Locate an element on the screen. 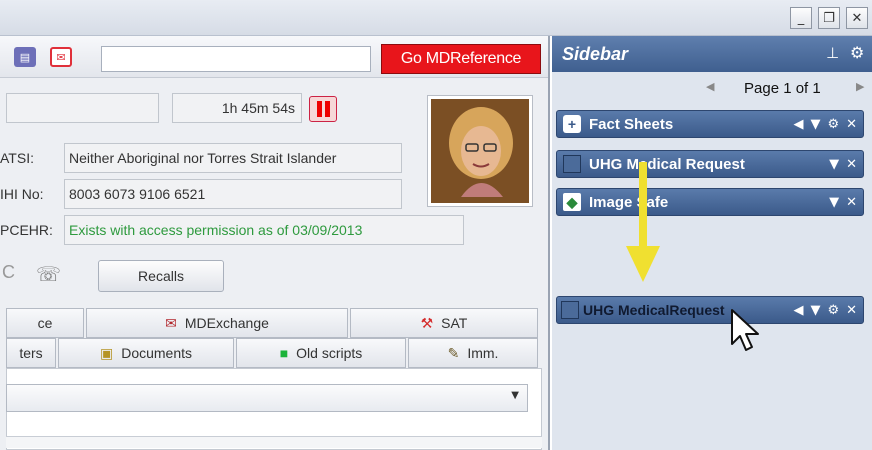  filter-dropdown: ▼ is located at coordinates (267, 398).